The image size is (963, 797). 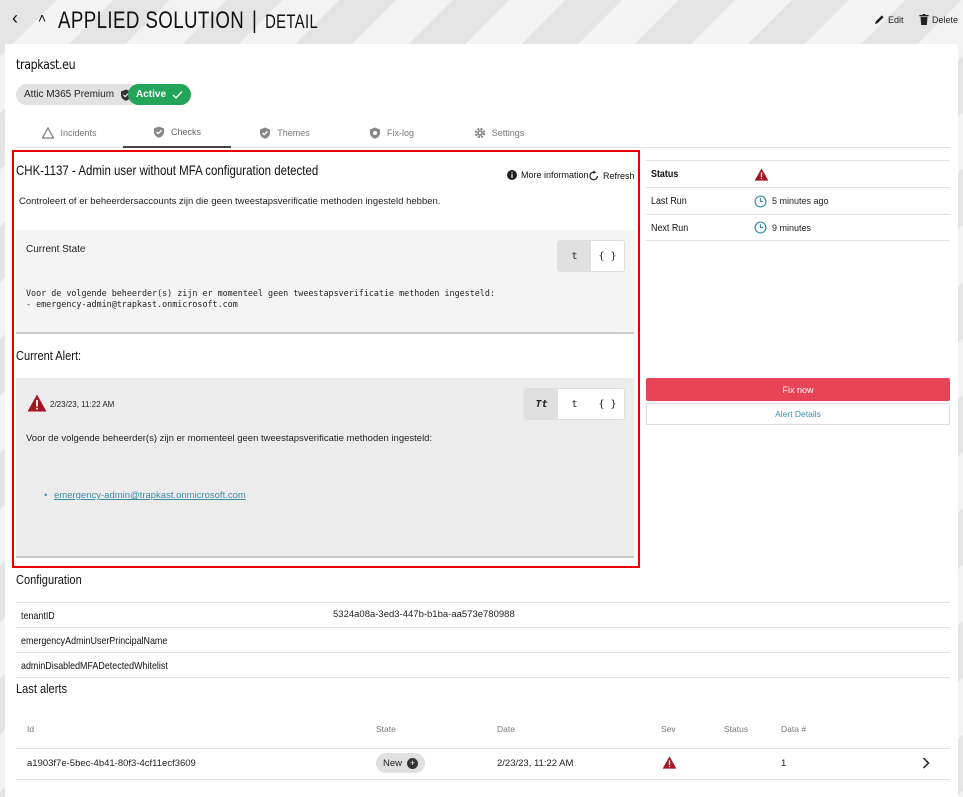 What do you see at coordinates (879, 20) in the screenshot?
I see `pencil-icon` at bounding box center [879, 20].